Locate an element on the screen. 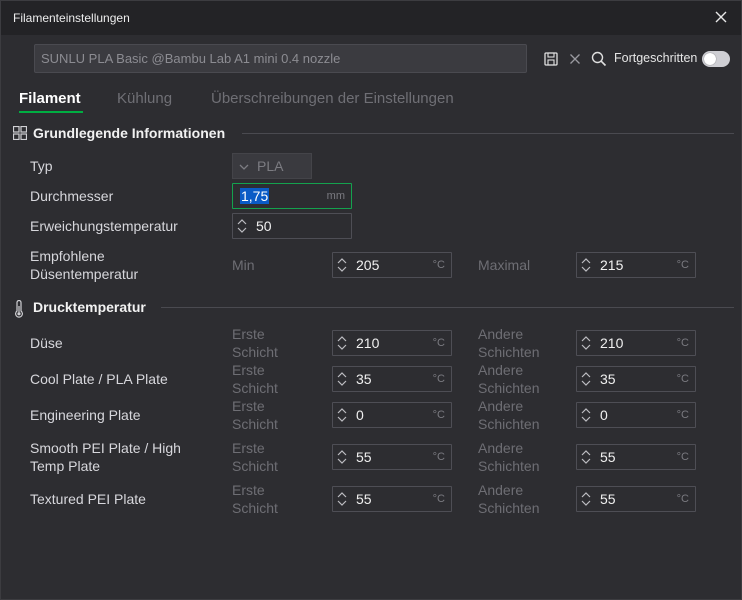 The width and height of the screenshot is (742, 600). save-icon is located at coordinates (551, 59).